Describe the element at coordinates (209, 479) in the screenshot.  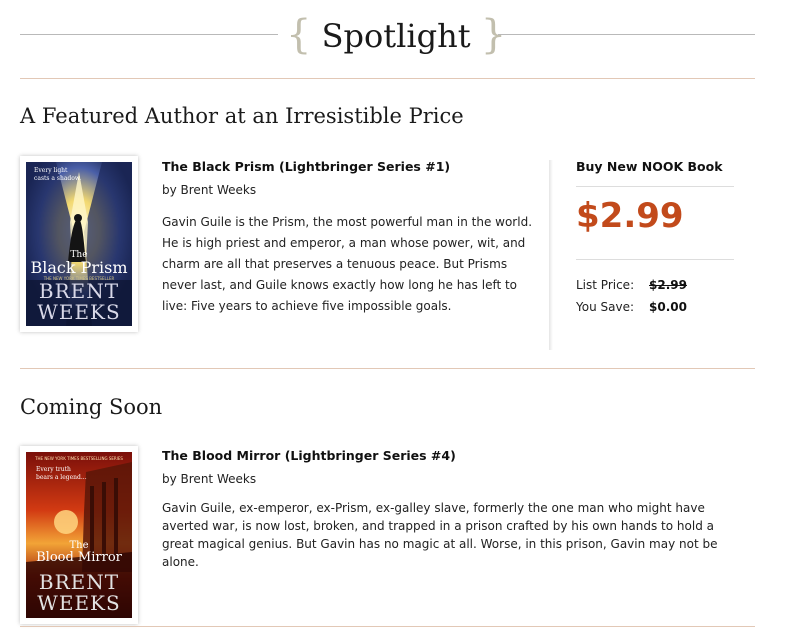
I see `blood-mirror-author-link: by Brent Weeks` at that location.